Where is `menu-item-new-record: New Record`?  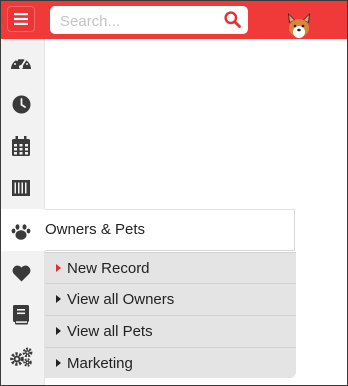
menu-item-new-record: New Record is located at coordinates (170, 267).